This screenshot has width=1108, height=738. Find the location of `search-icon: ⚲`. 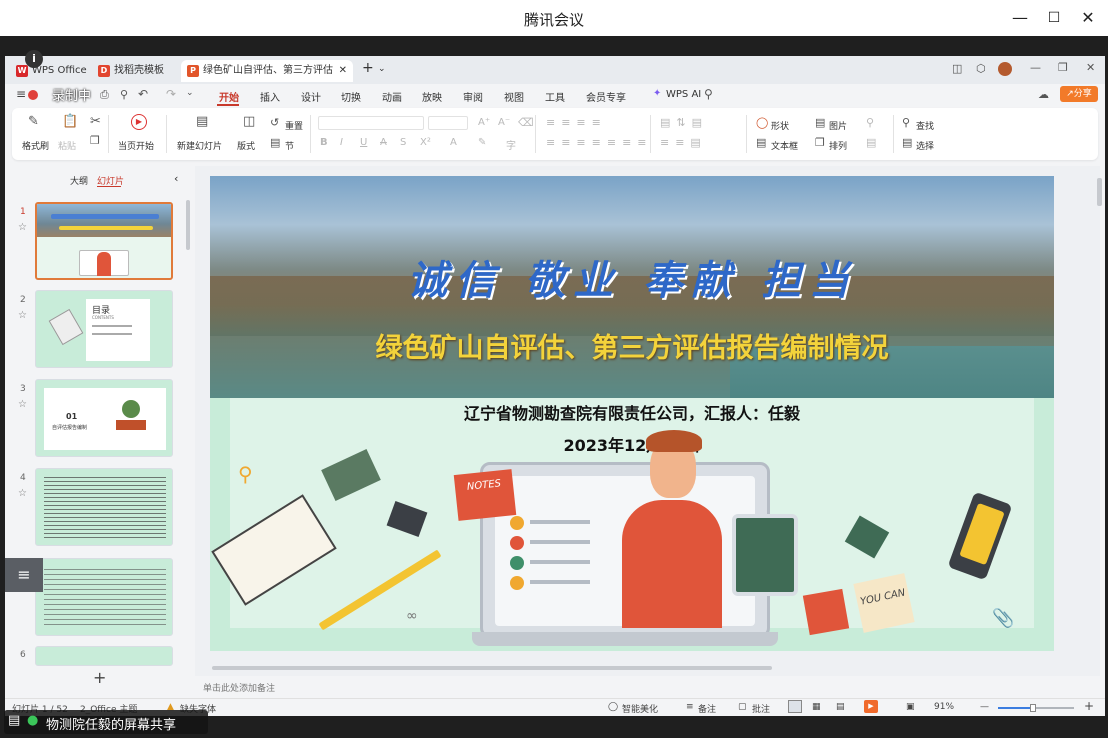

search-icon: ⚲ is located at coordinates (708, 94).